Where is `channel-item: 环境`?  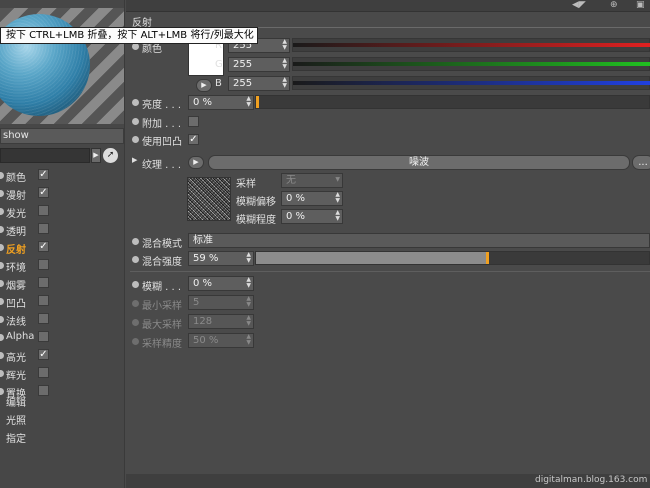
channel-item: 环境 is located at coordinates (62, 265).